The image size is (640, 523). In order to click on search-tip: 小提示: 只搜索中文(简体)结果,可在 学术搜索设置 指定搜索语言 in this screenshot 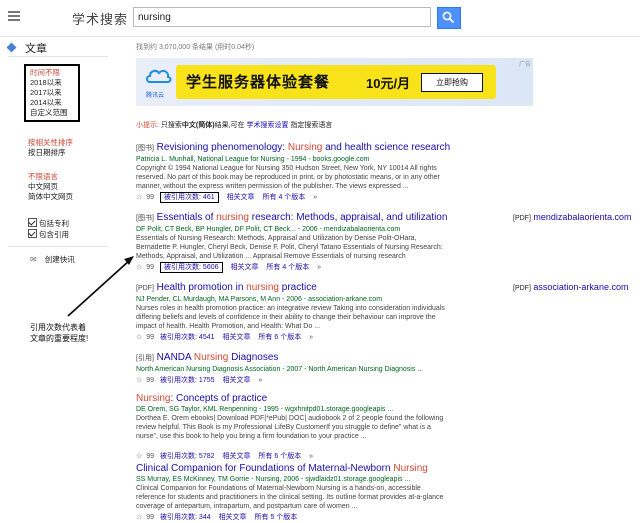, I will do `click(234, 125)`.